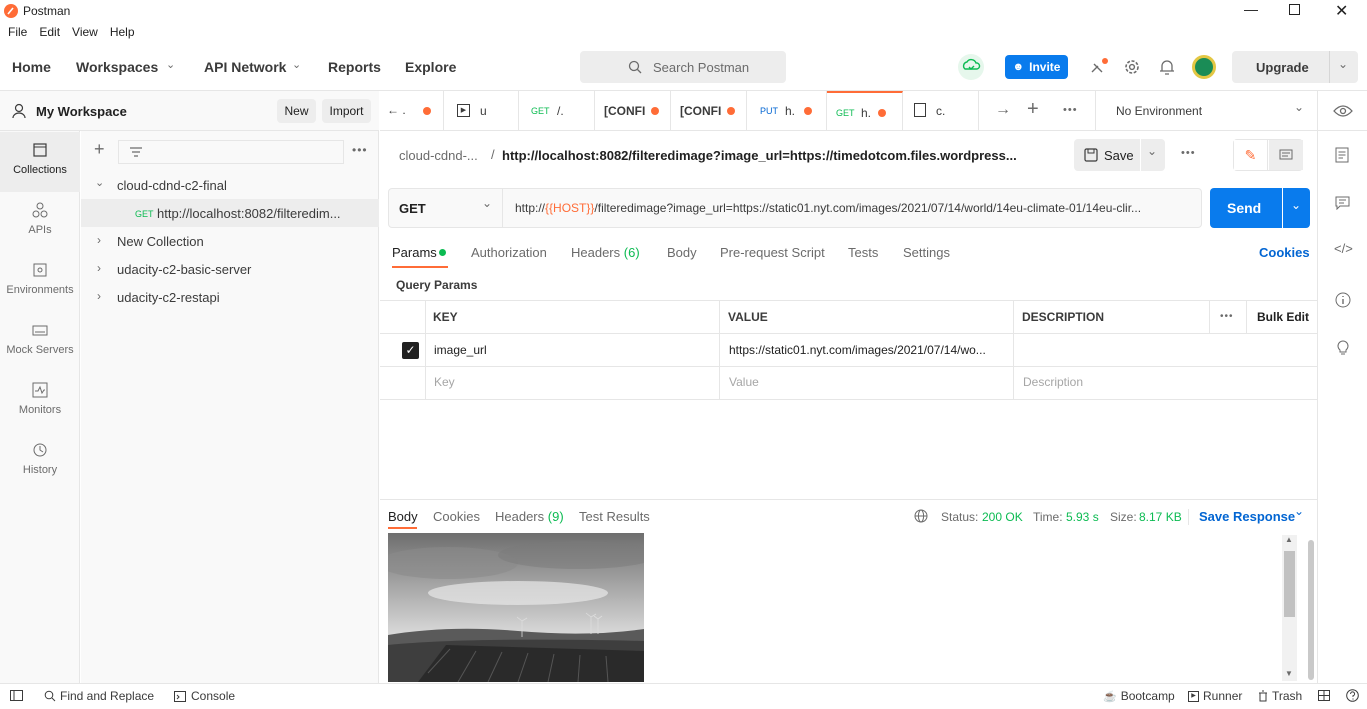 The height and width of the screenshot is (709, 1367). What do you see at coordinates (1153, 155) in the screenshot?
I see `save-options-button: ⌄` at bounding box center [1153, 155].